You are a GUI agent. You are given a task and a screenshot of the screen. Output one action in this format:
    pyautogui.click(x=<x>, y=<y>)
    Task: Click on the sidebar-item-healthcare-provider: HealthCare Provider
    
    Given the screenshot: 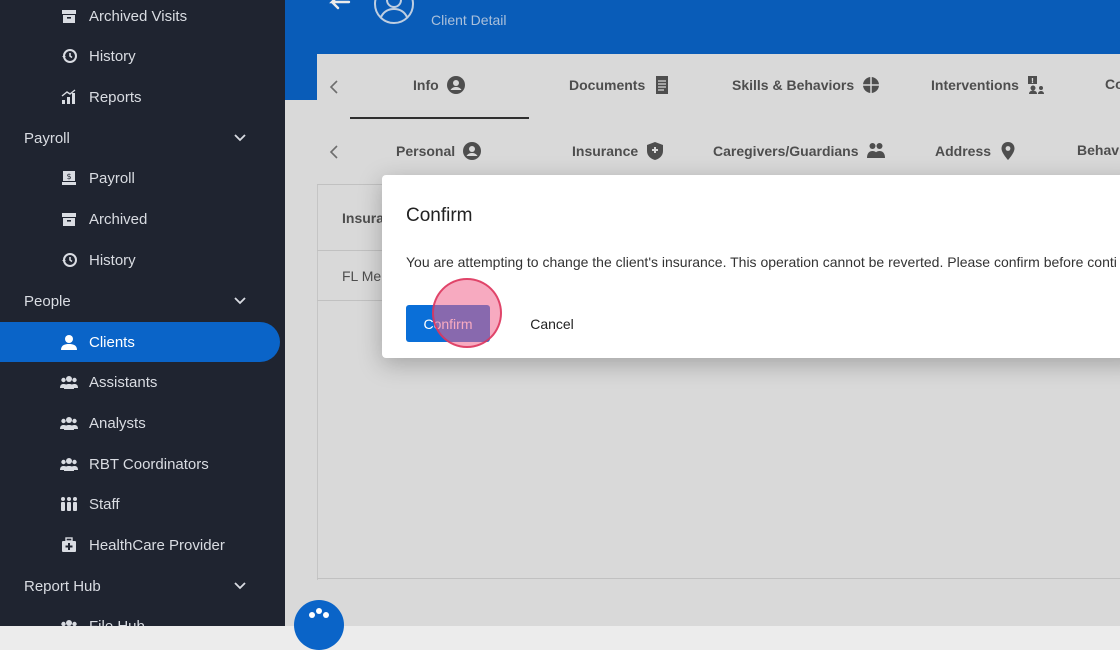 What is the action you would take?
    pyautogui.click(x=140, y=545)
    